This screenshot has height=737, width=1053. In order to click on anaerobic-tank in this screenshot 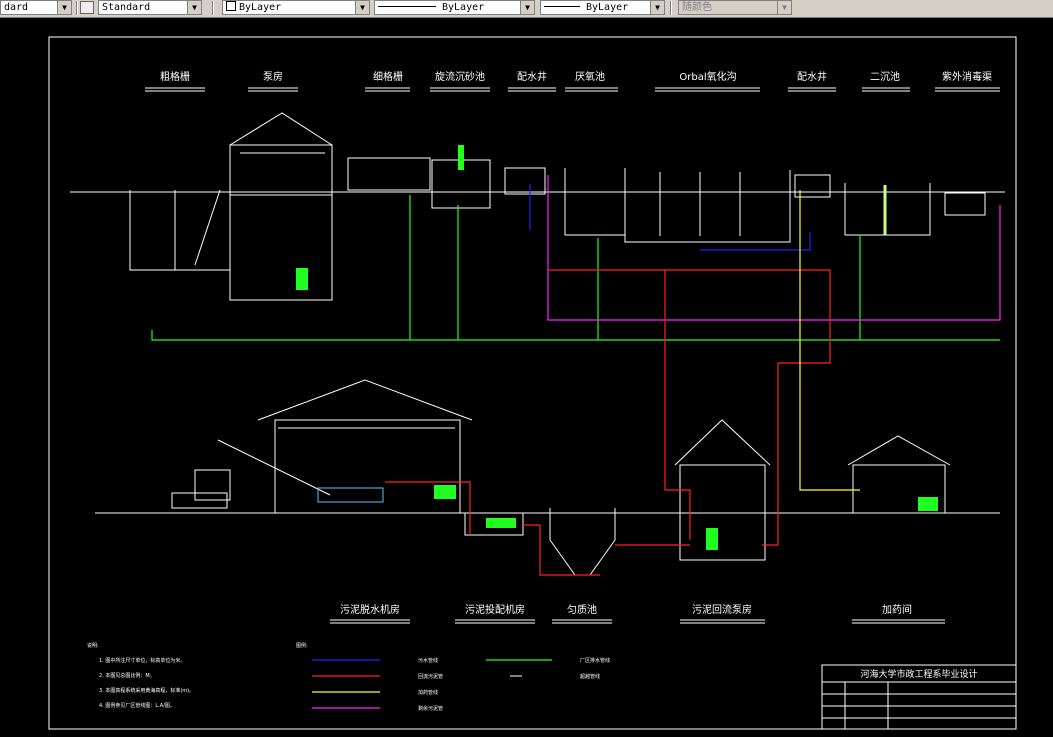, I will do `click(595, 202)`.